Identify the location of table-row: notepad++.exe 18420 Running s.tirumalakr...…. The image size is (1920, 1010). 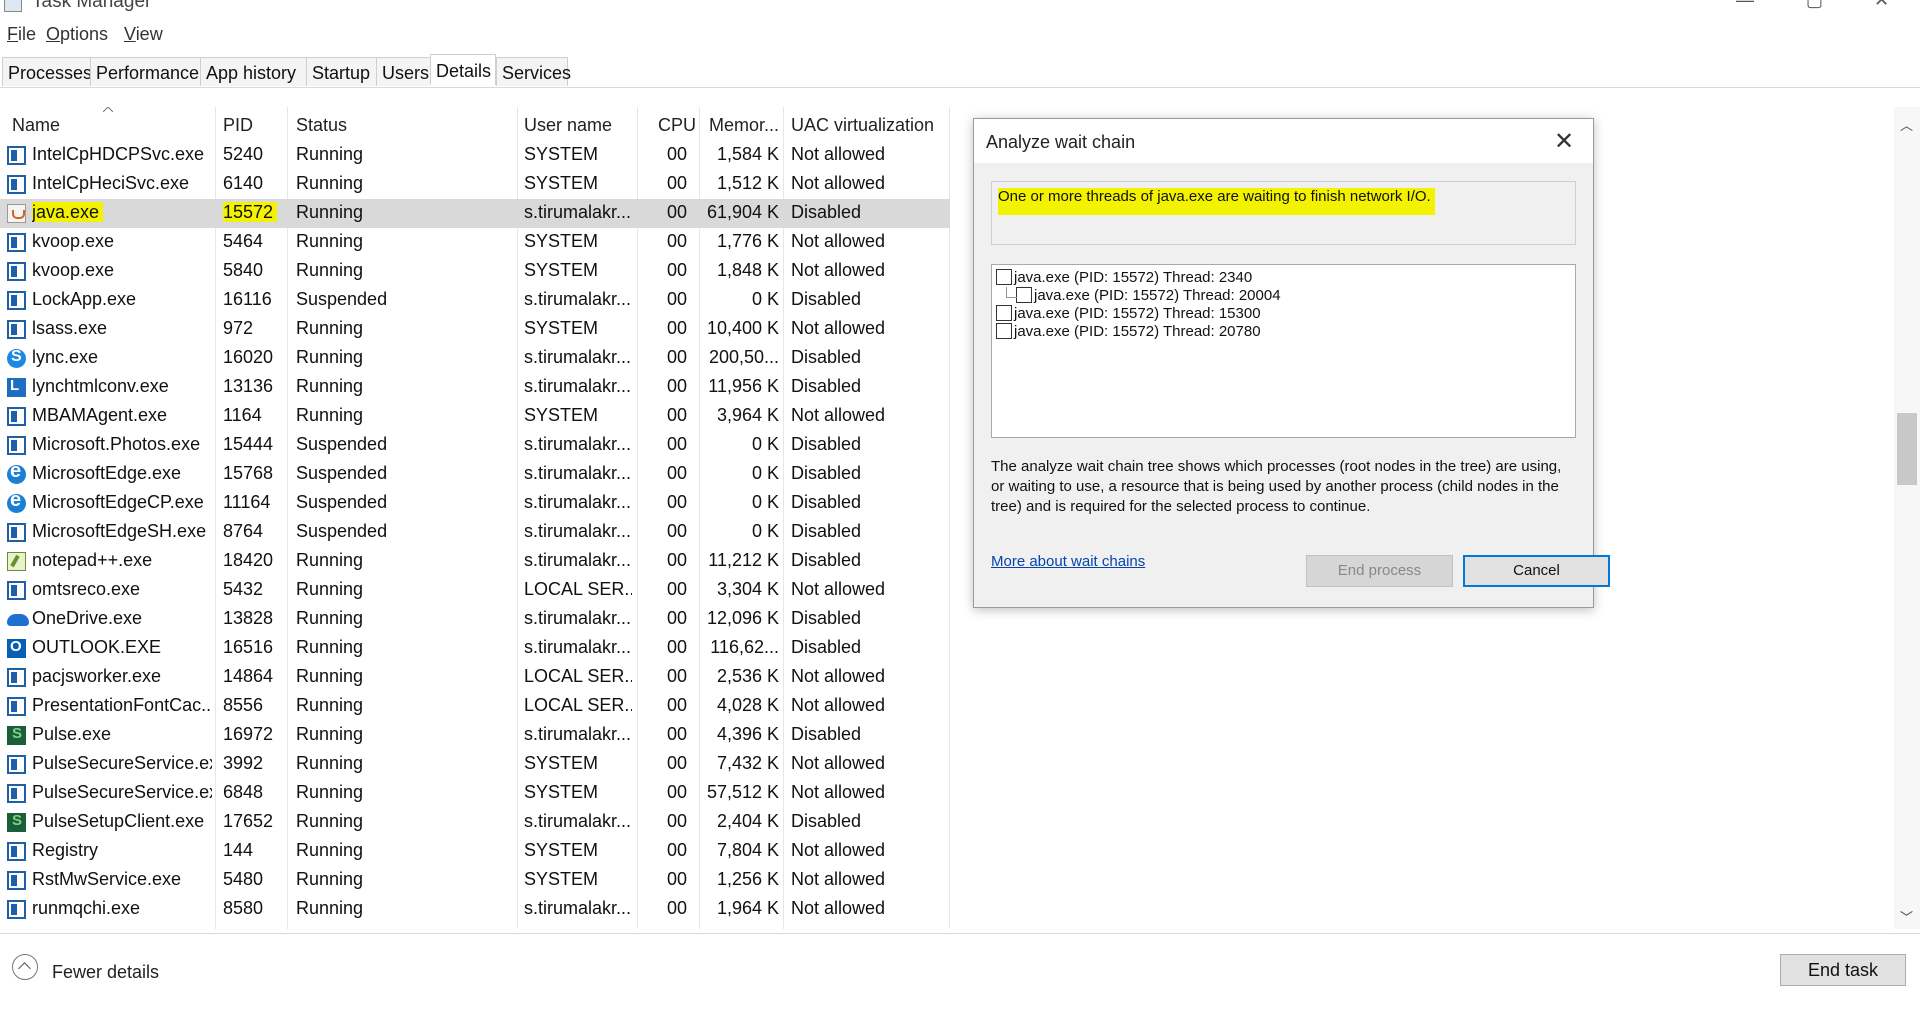
(475, 561).